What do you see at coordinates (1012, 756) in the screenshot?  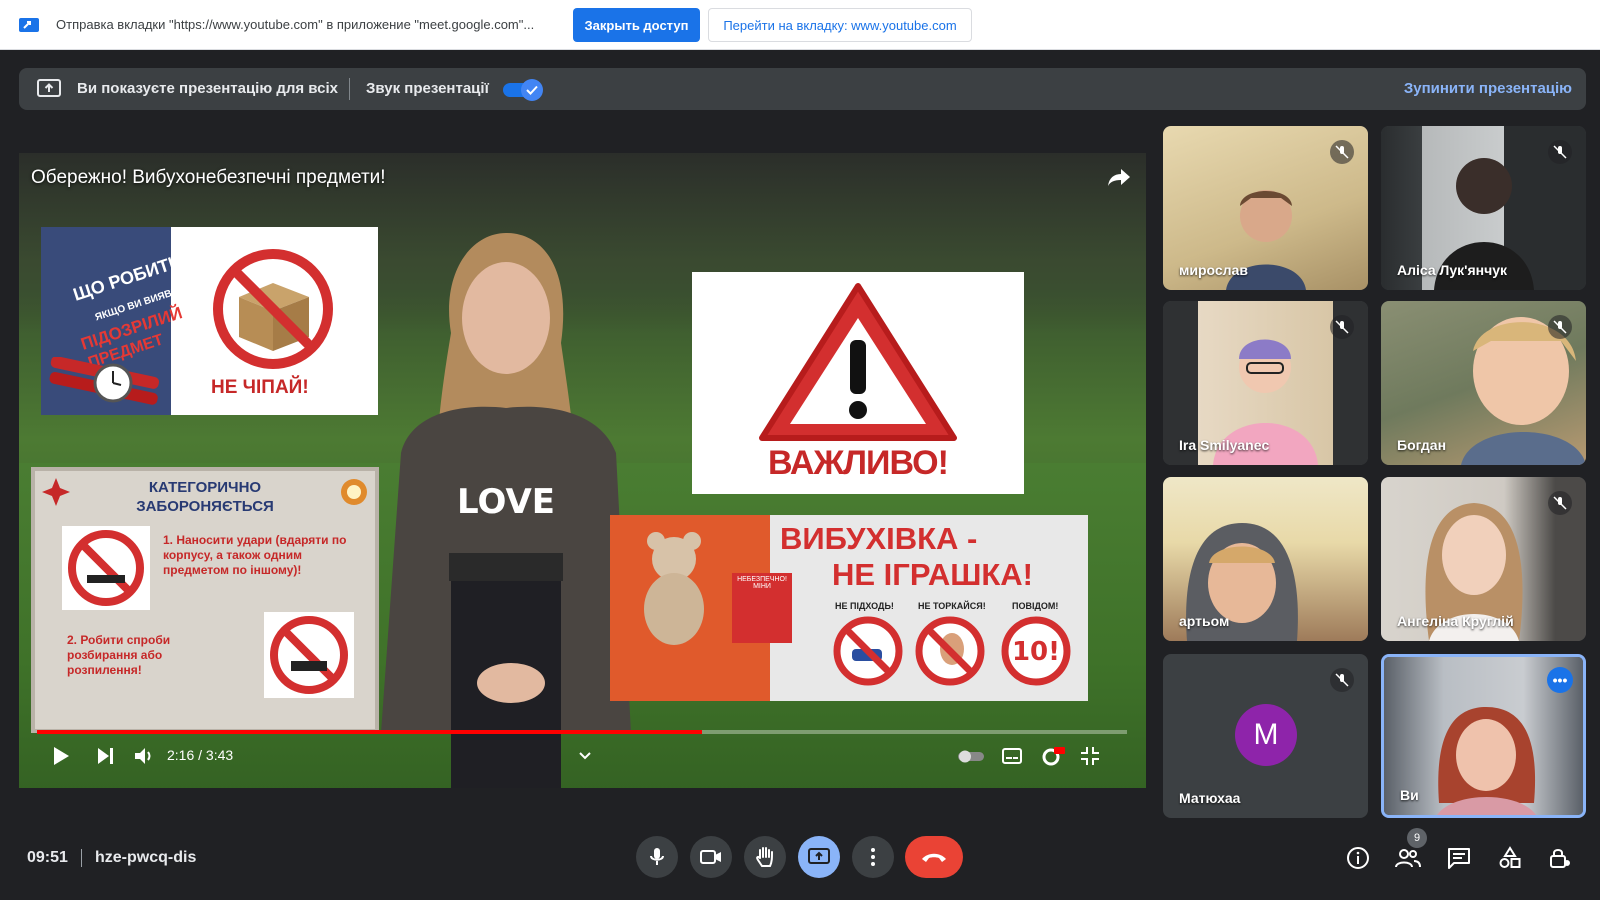 I see `subtitles-icon` at bounding box center [1012, 756].